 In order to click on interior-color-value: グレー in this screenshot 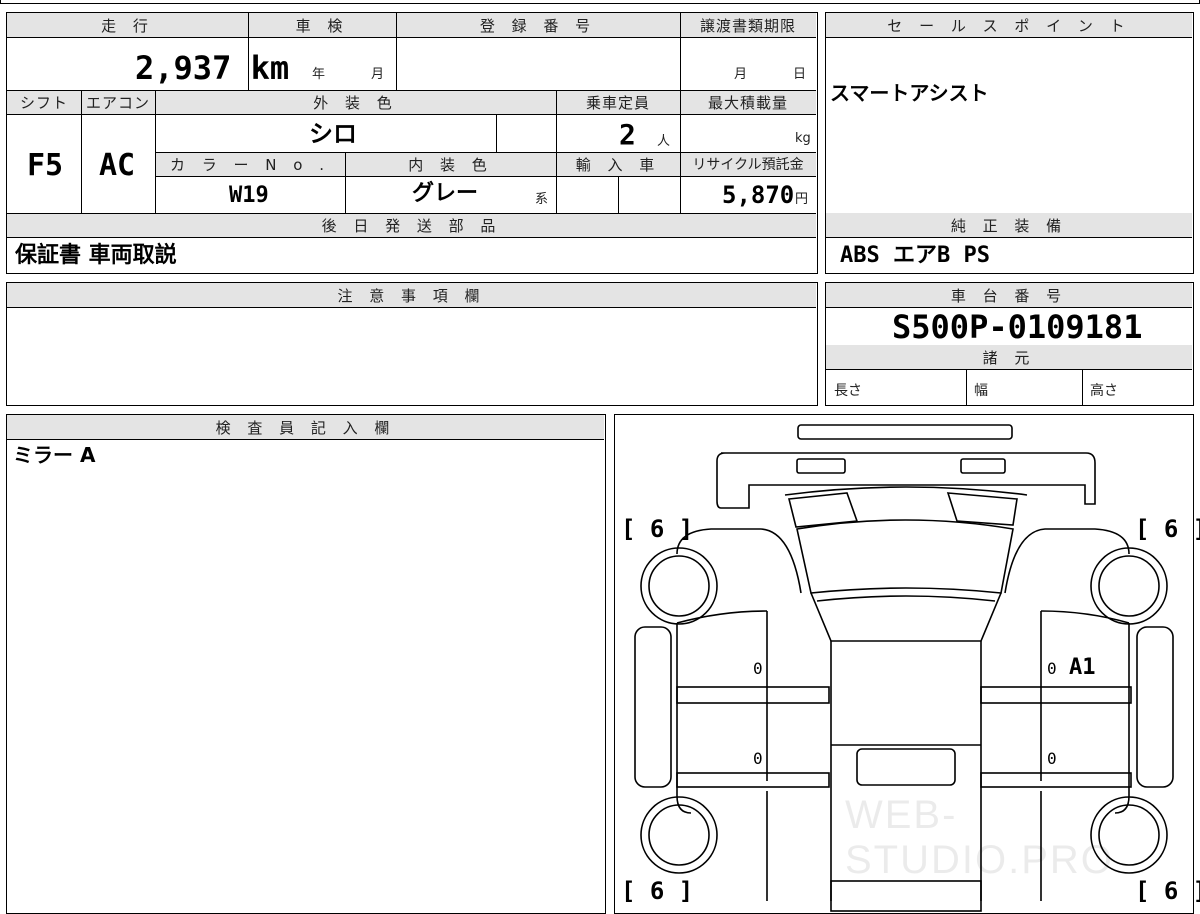, I will do `click(445, 193)`.